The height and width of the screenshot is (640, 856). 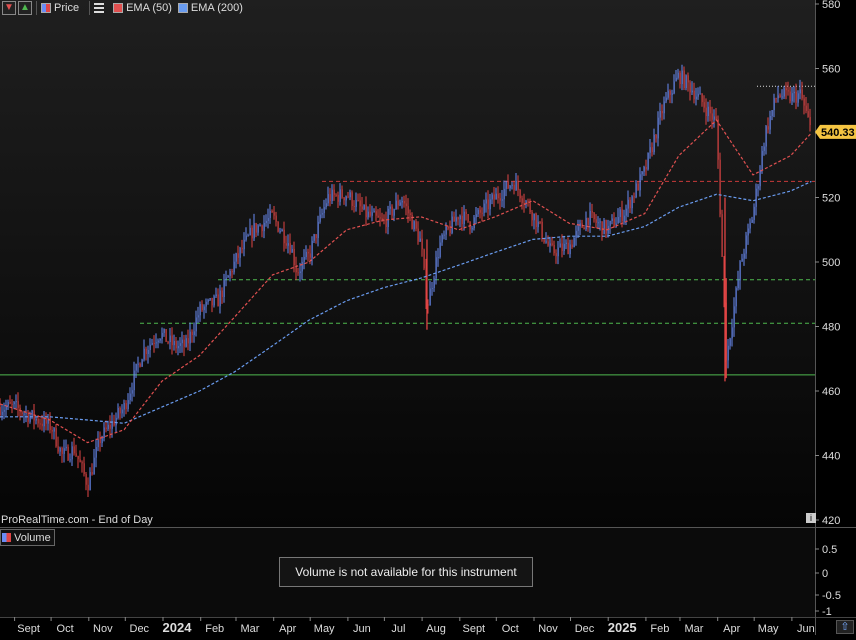 I want to click on legend-ema200: EMA (200), so click(x=210, y=8).